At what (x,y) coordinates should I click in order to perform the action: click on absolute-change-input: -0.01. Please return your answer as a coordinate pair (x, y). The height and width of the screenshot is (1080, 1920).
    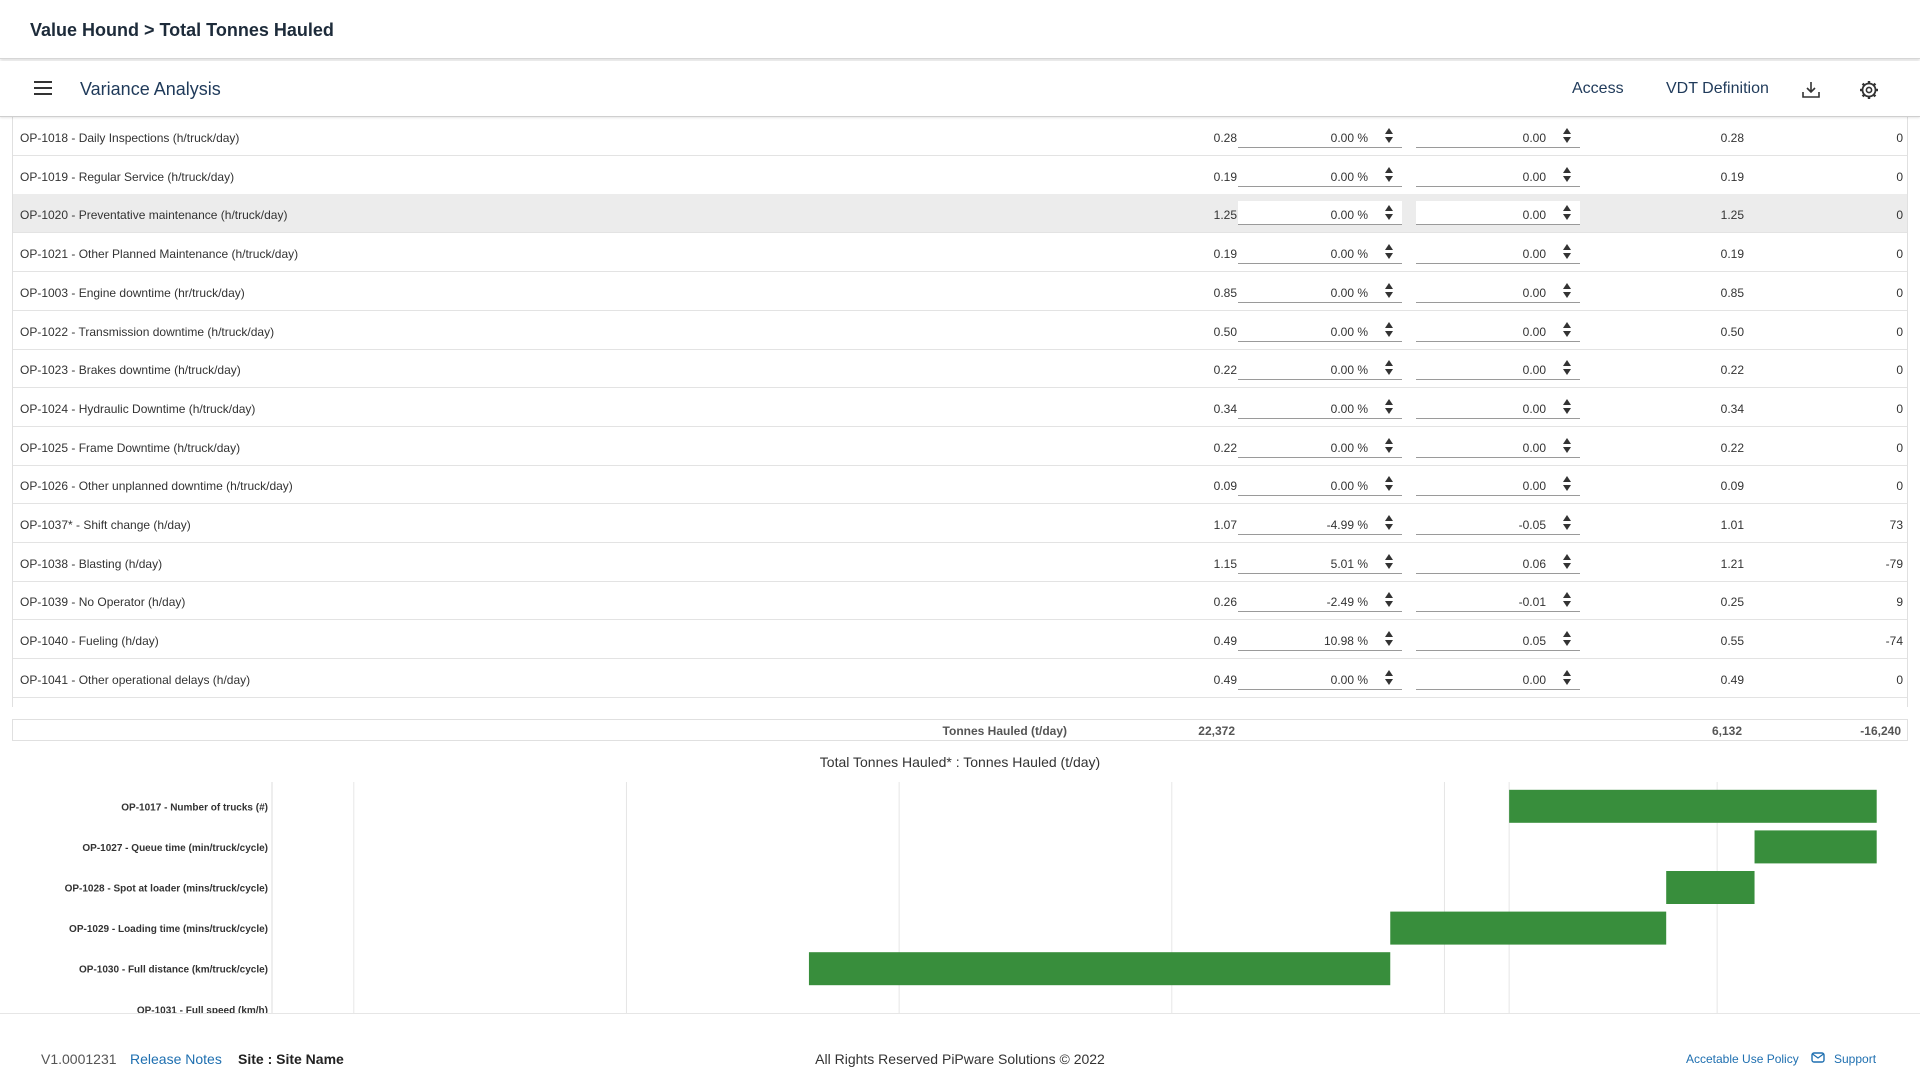
    Looking at the image, I should click on (1498, 600).